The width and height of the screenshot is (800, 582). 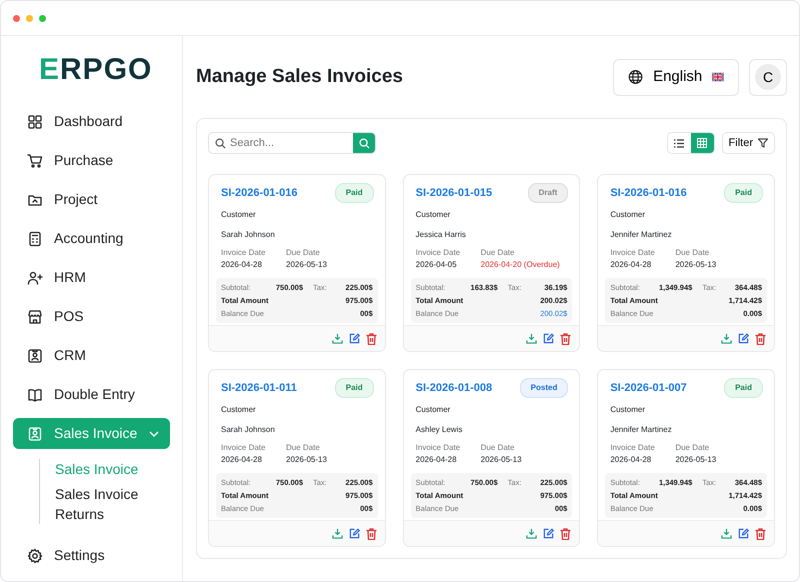 What do you see at coordinates (16, 18) in the screenshot?
I see `close-dot` at bounding box center [16, 18].